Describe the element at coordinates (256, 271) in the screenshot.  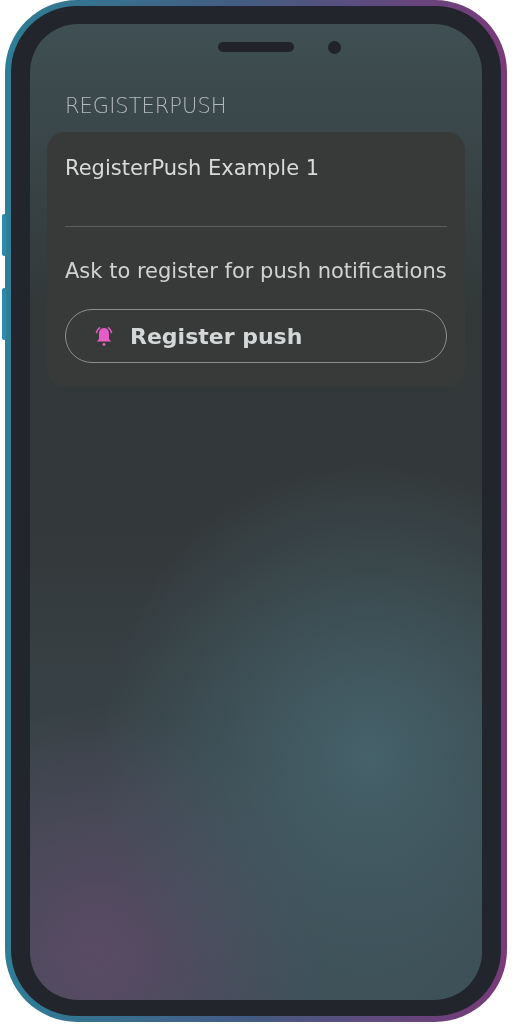
I see `card-description: Ask to register for push notifications` at that location.